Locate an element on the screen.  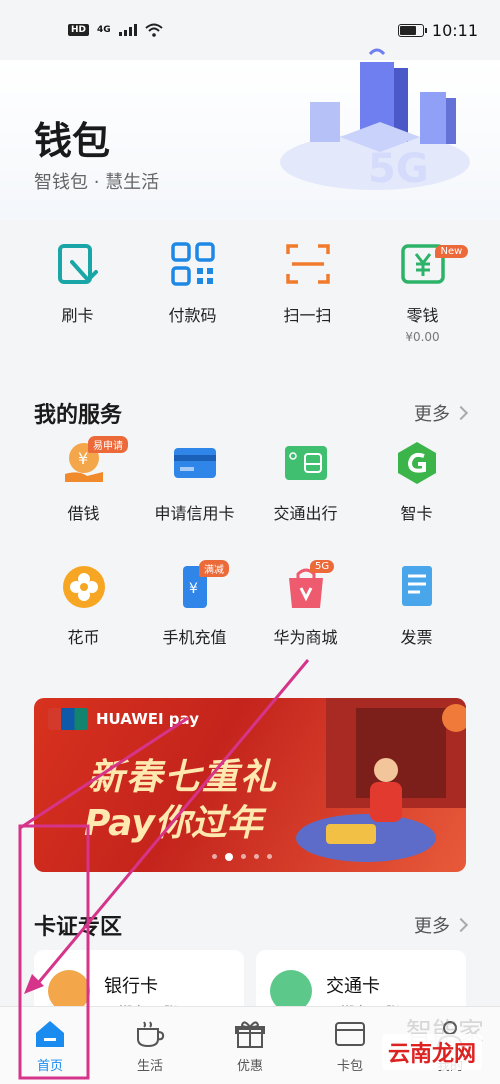
cards-header: 卡证专区 更多 is located at coordinates (251, 925).